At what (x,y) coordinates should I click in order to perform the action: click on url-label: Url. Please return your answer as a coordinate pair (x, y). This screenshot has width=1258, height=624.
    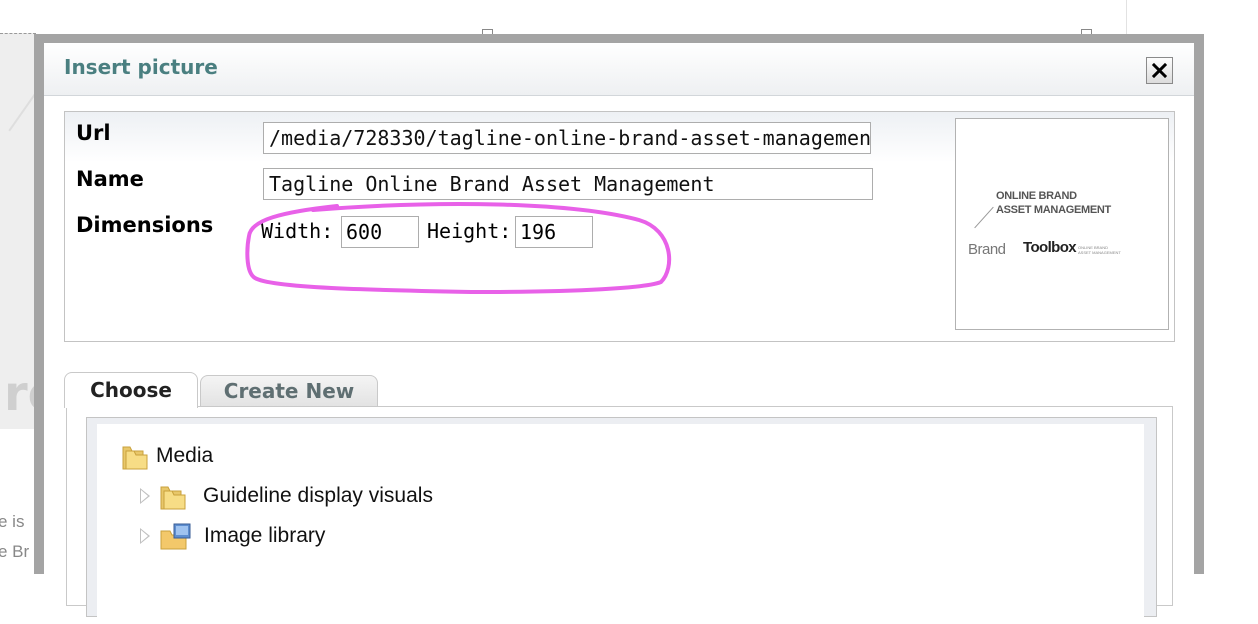
    Looking at the image, I should click on (93, 133).